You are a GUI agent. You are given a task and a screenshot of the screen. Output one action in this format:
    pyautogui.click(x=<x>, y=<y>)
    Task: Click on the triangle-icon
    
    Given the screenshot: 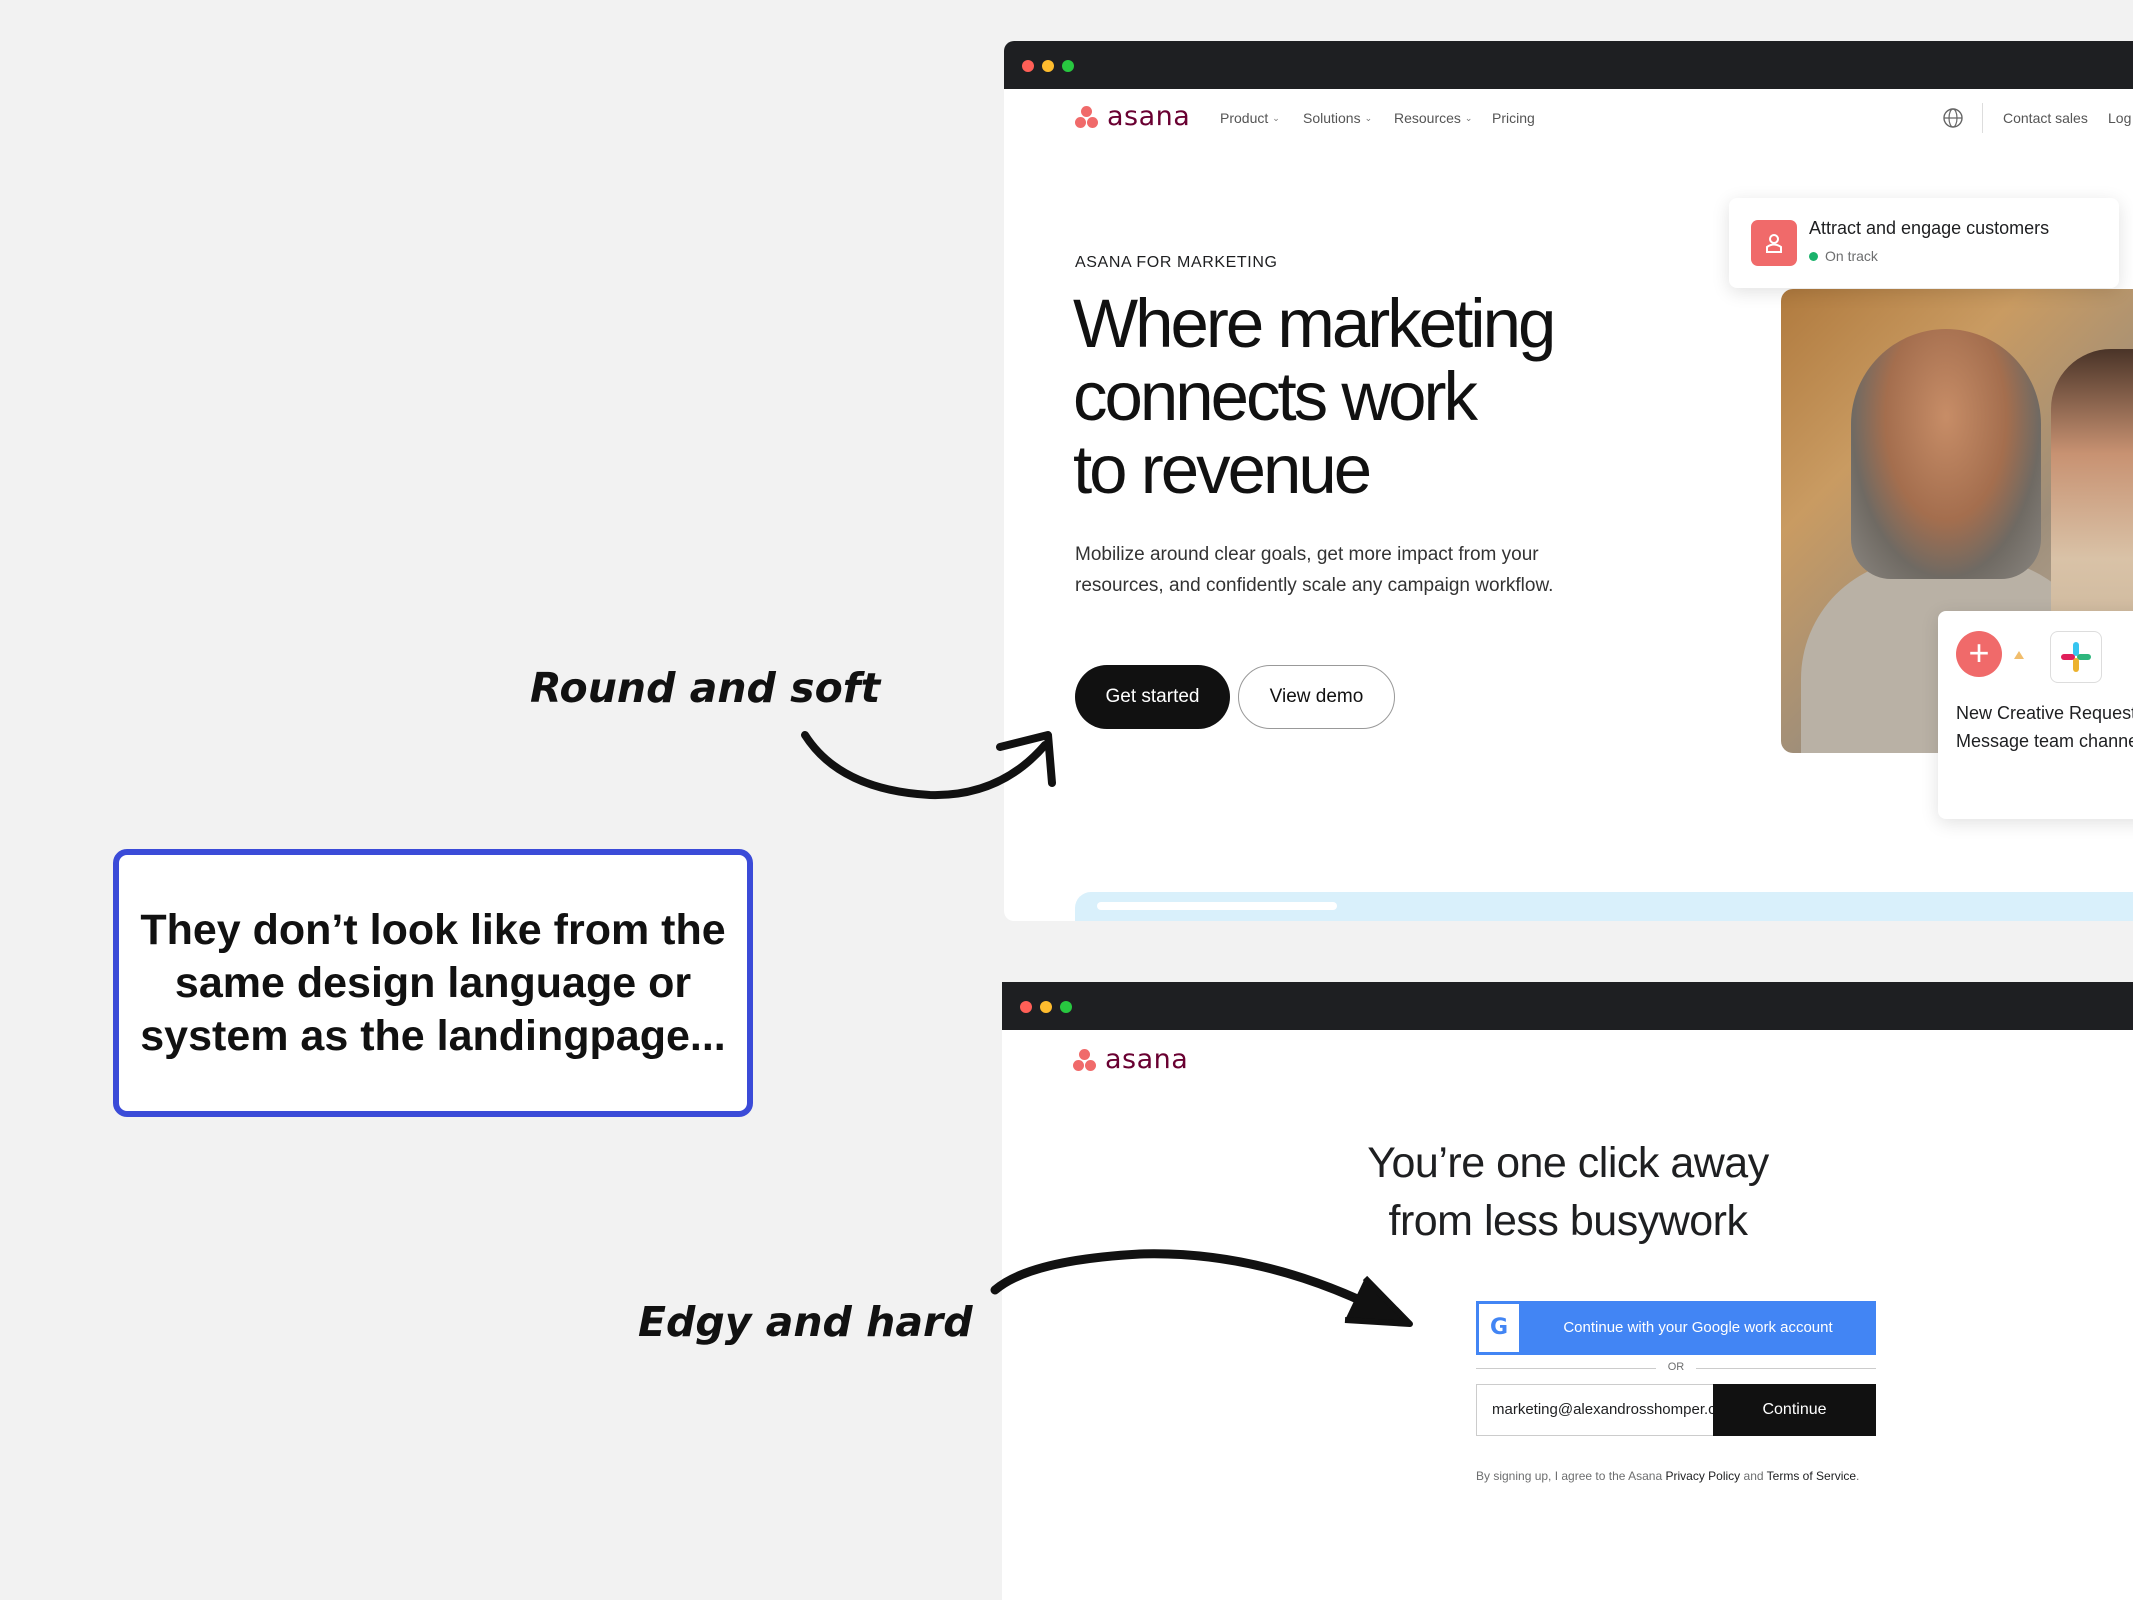 What is the action you would take?
    pyautogui.click(x=2019, y=655)
    